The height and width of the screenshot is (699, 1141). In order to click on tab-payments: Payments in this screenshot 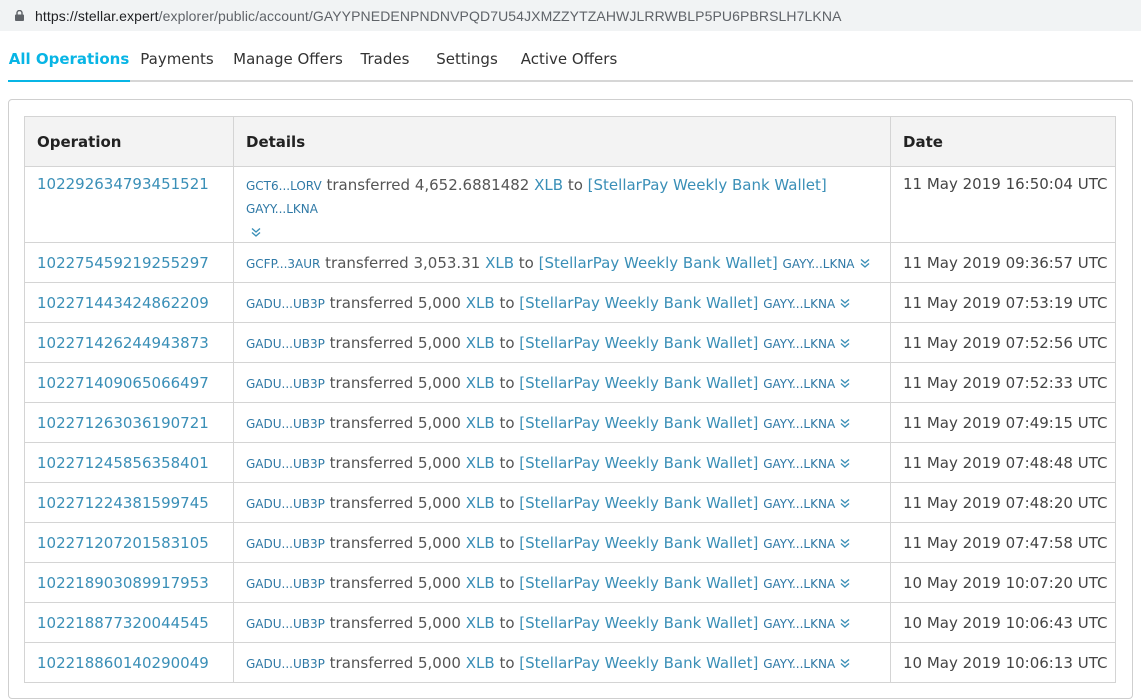, I will do `click(177, 59)`.